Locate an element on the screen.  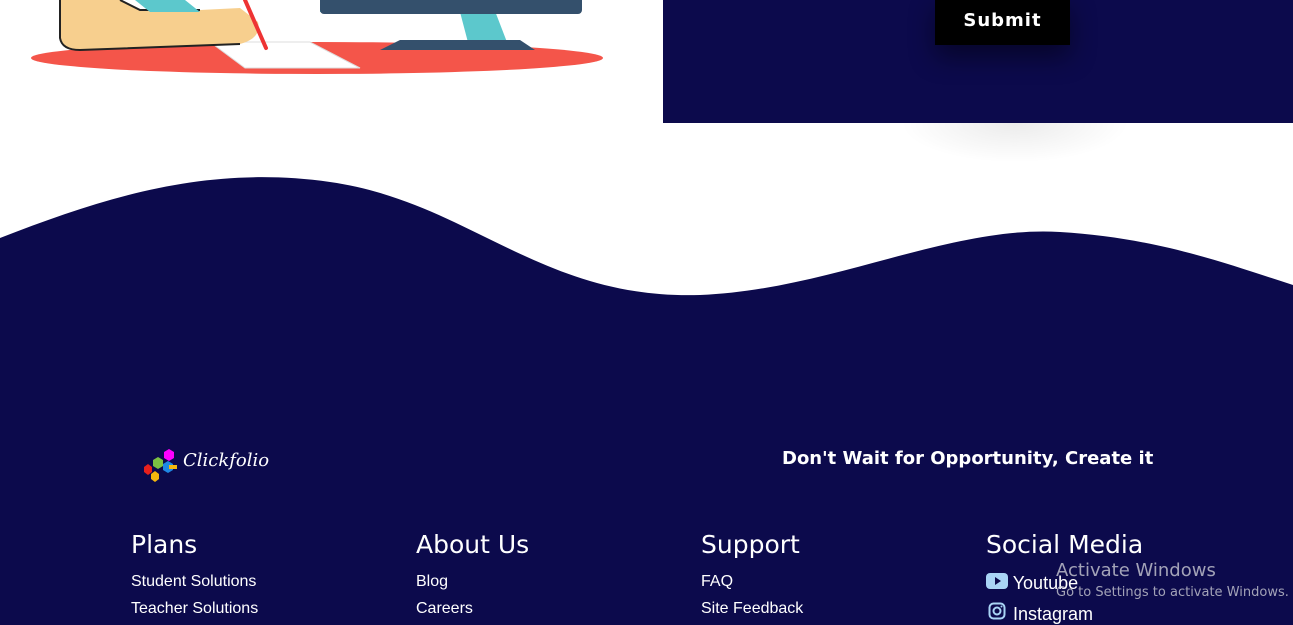
link-instagram: Instagram is located at coordinates (1064, 613).